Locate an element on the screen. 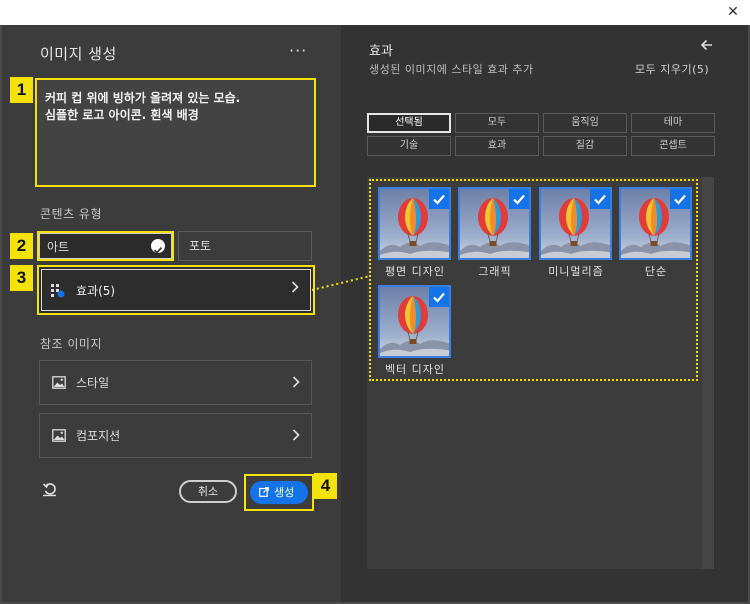 This screenshot has width=750, height=604. generate-highlight: 생성 is located at coordinates (279, 492).